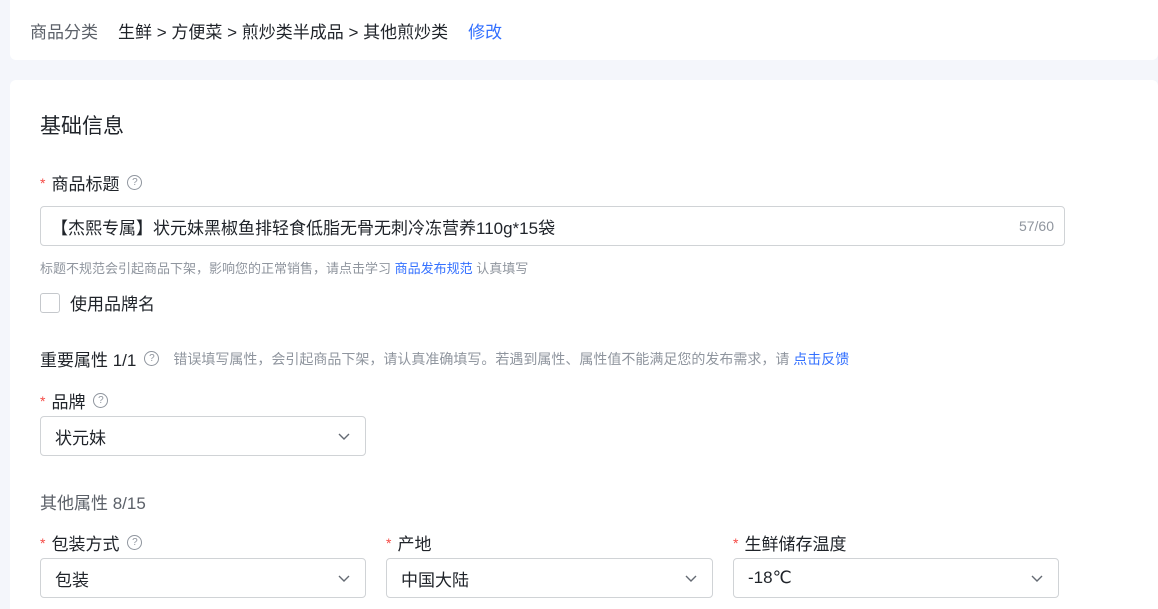 The image size is (1158, 609). What do you see at coordinates (85, 544) in the screenshot?
I see `packaging-label-text: 包装方式` at bounding box center [85, 544].